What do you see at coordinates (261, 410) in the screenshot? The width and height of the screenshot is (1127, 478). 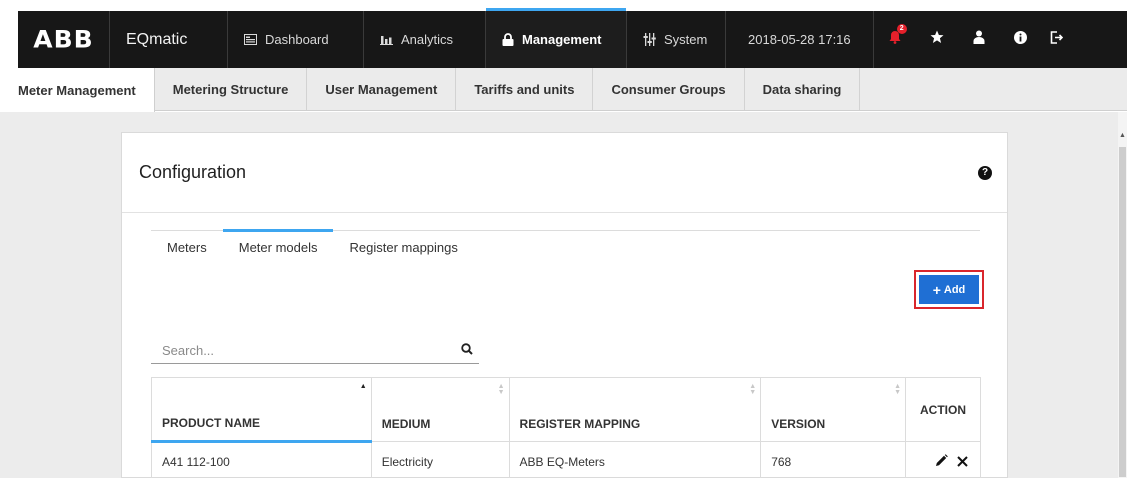 I see `column-header-product-name: PRODUCT NAME ▲` at bounding box center [261, 410].